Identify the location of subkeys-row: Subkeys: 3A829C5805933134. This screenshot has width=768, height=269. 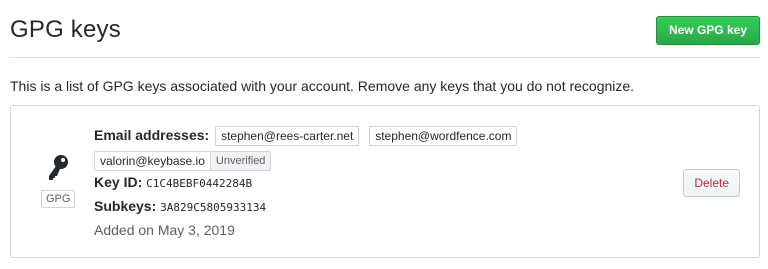
(374, 207).